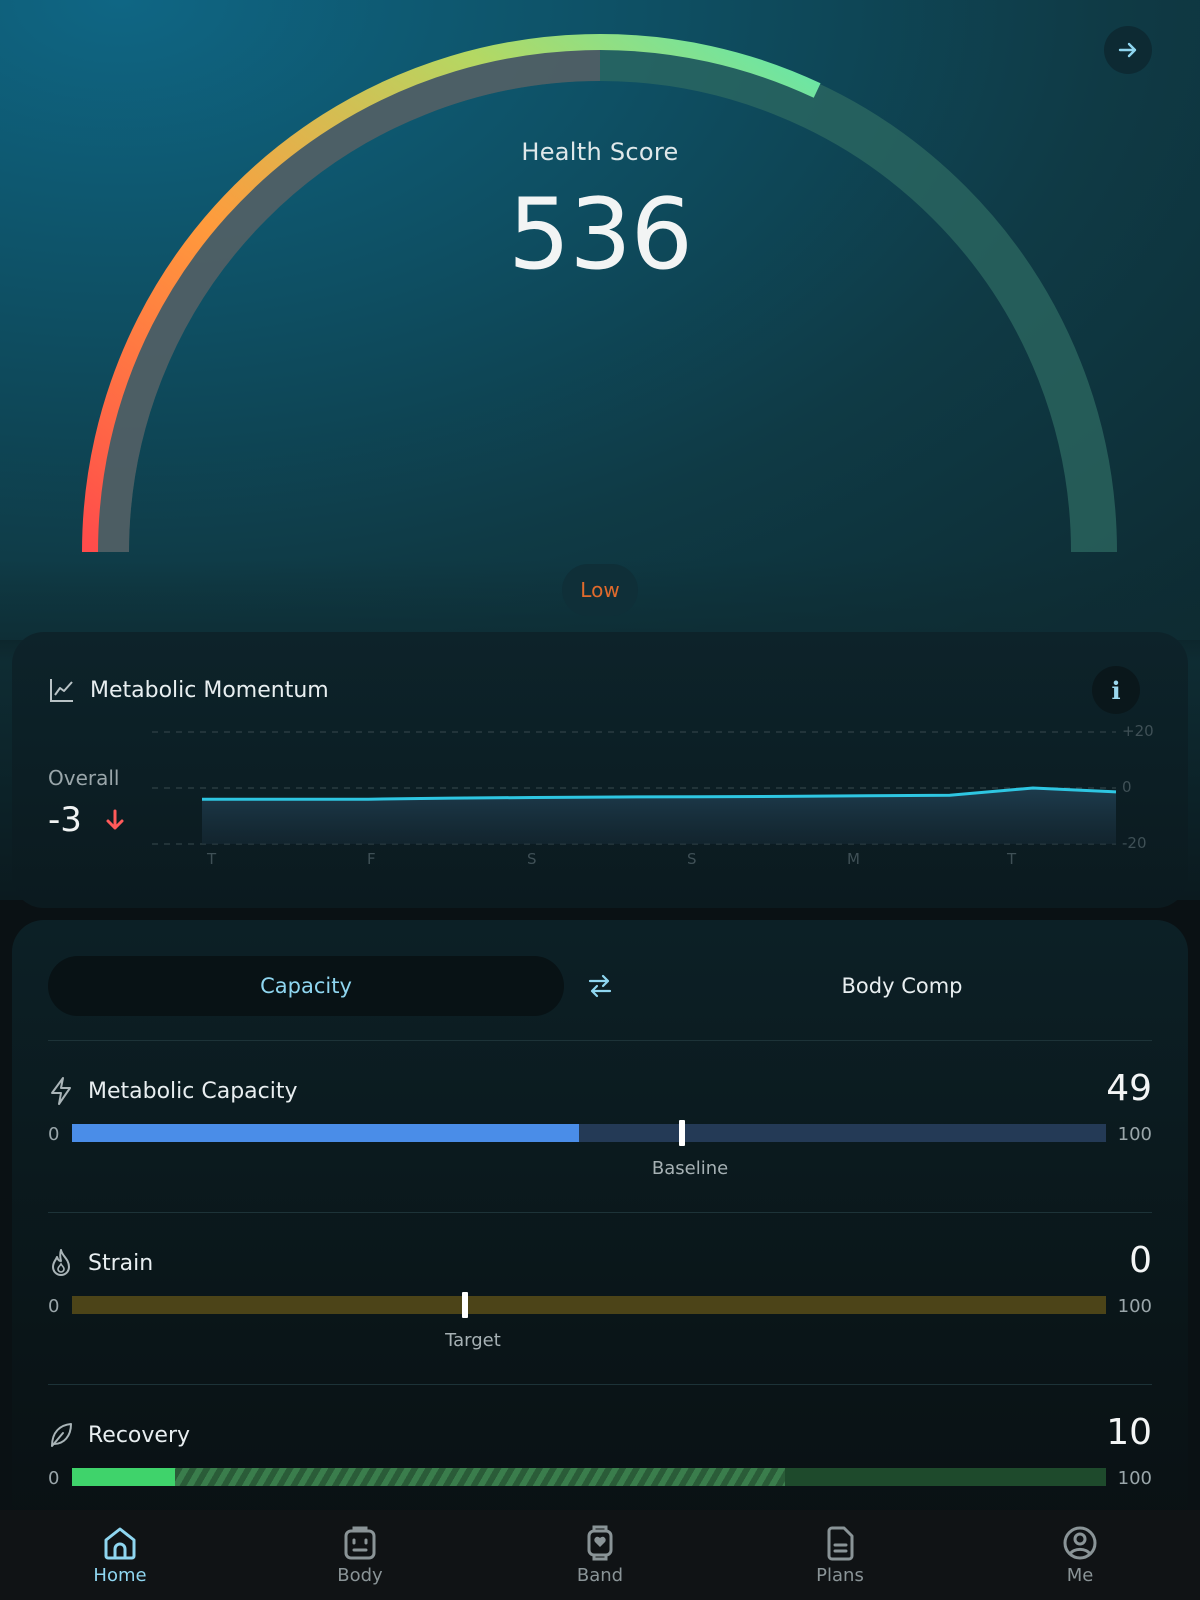 The height and width of the screenshot is (1600, 1200). Describe the element at coordinates (61, 1435) in the screenshot. I see `leaf-icon` at that location.